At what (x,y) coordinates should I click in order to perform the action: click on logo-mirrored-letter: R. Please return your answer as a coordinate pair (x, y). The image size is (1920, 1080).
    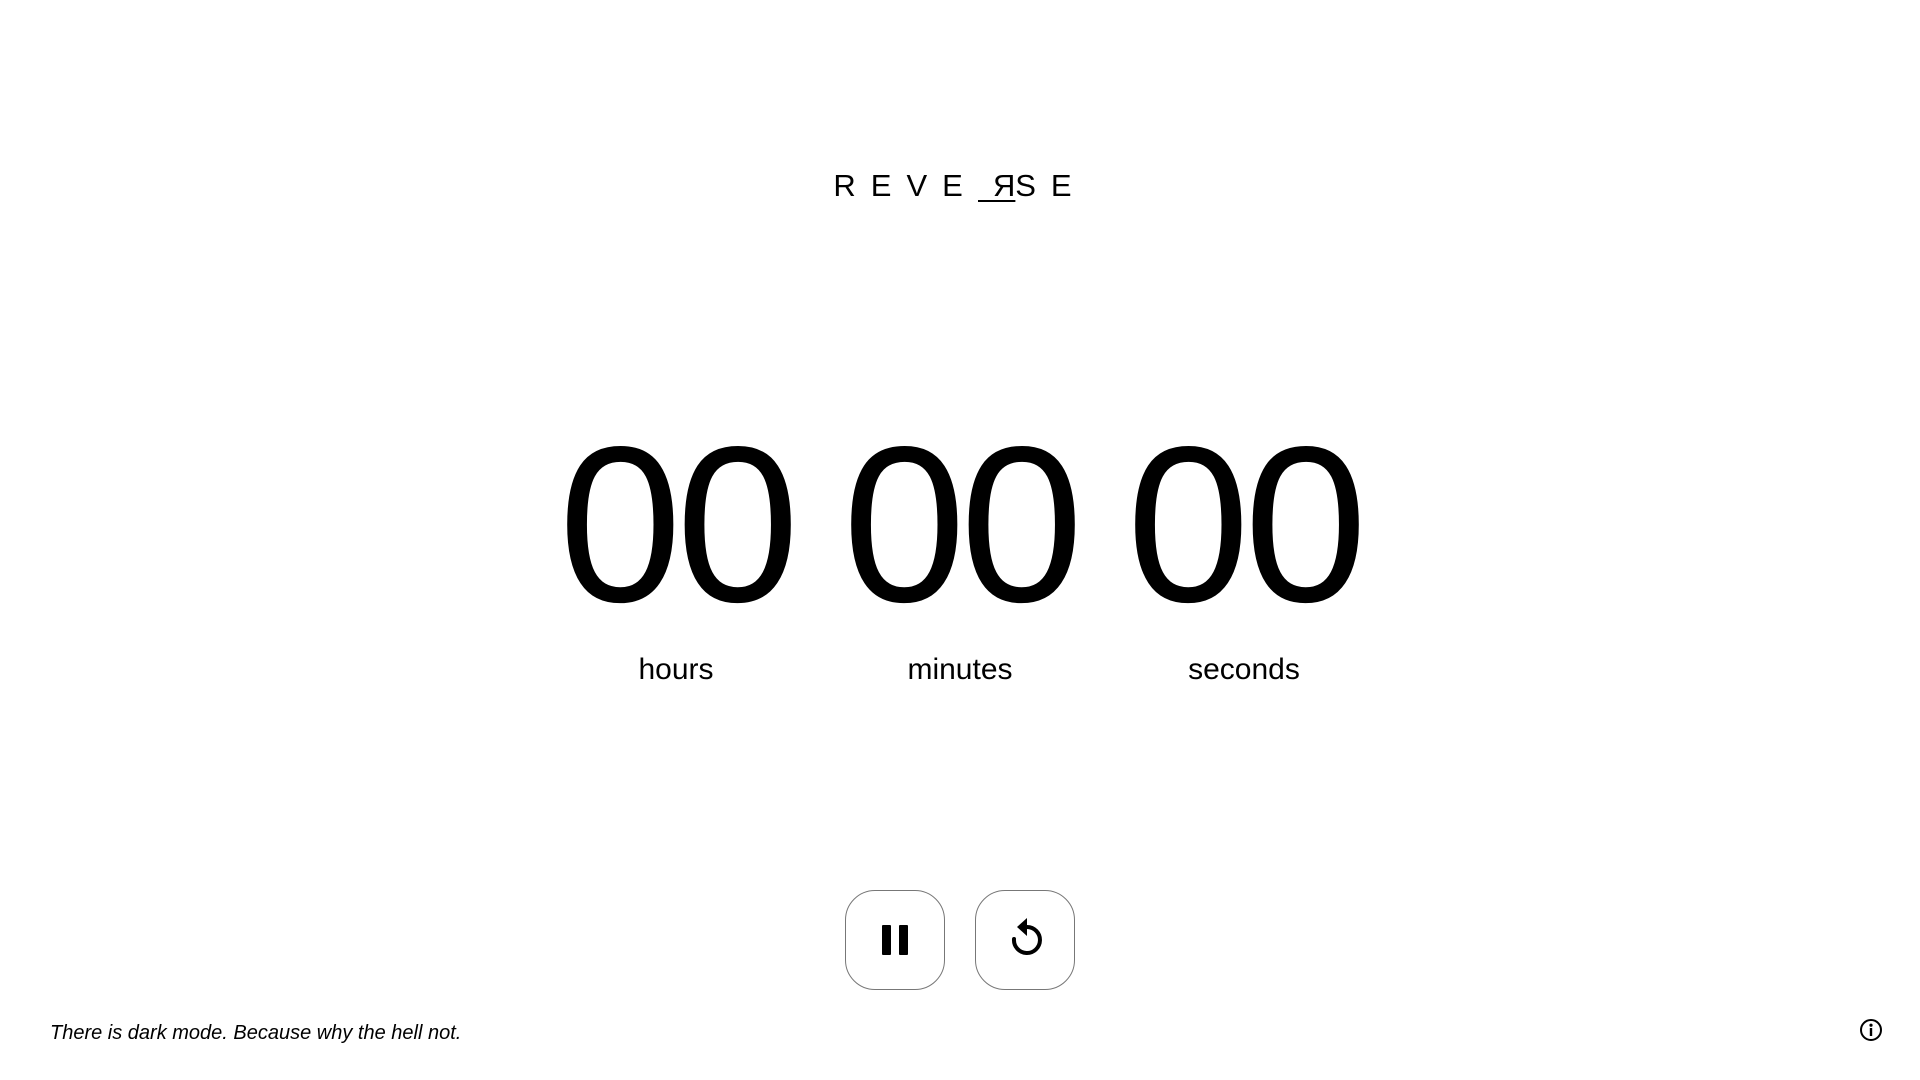
    Looking at the image, I should click on (996, 185).